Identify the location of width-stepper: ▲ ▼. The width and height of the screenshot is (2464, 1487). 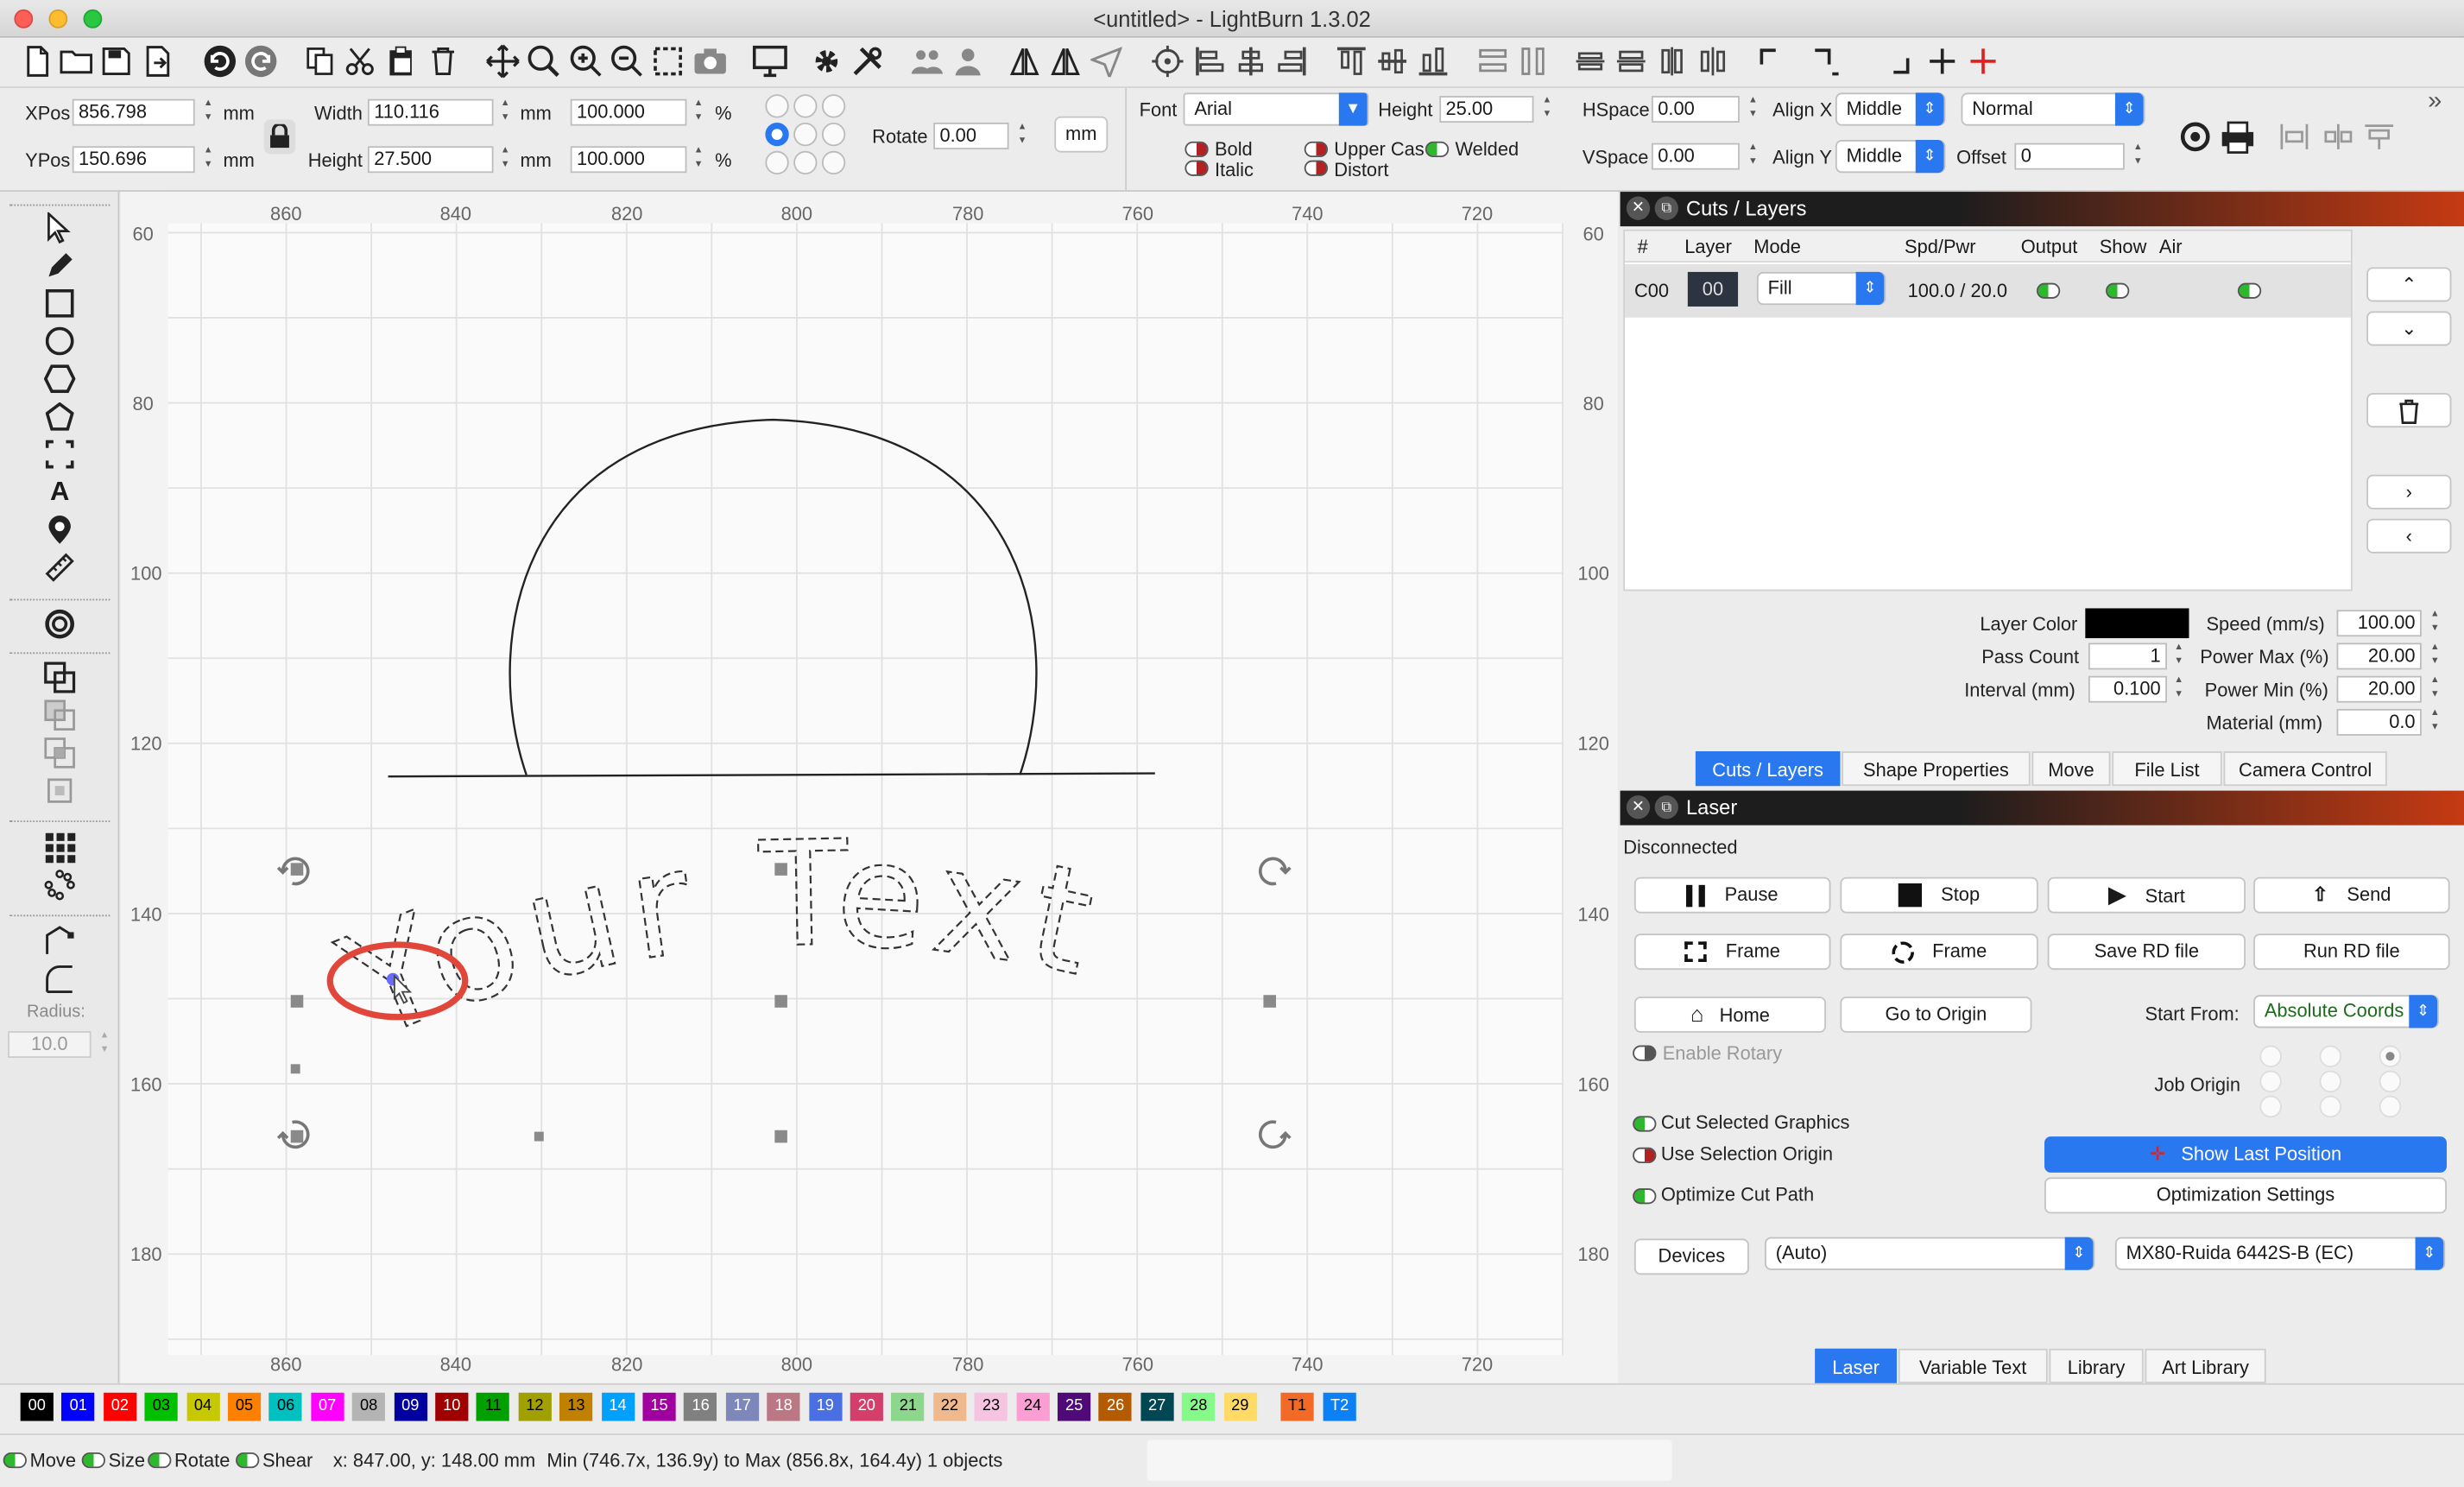
(505, 113).